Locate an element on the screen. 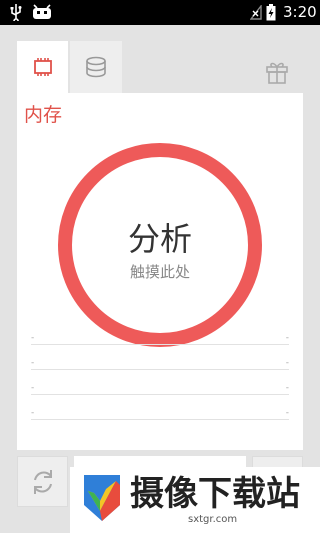  section-title: 内存 is located at coordinates (43, 115).